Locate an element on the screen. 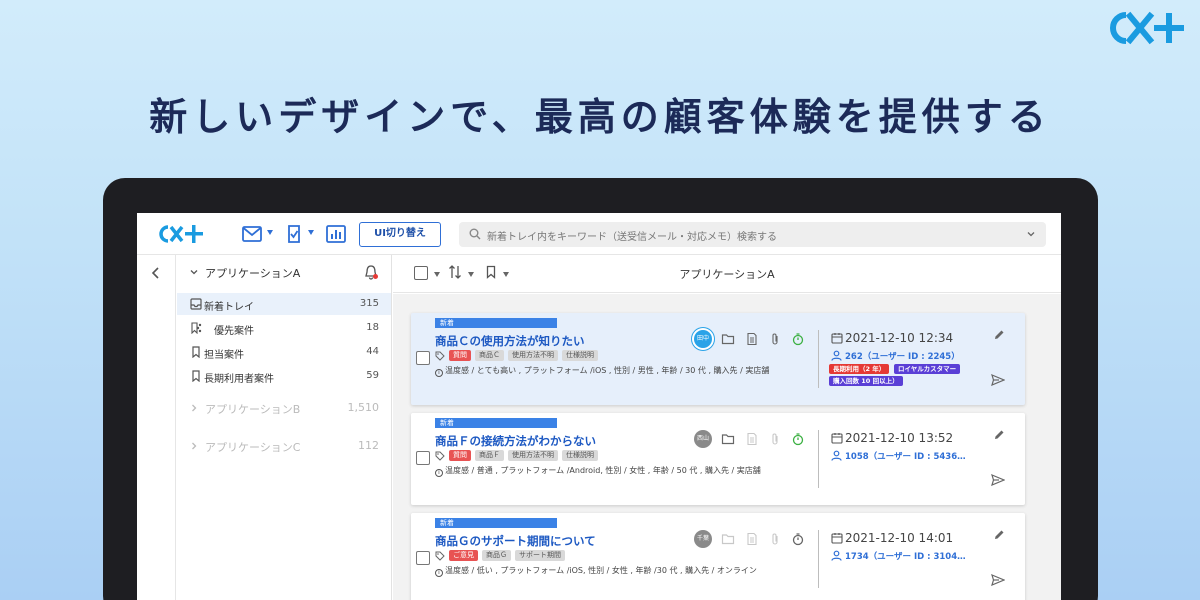 The width and height of the screenshot is (1200, 600). avatar: 千葉 is located at coordinates (703, 539).